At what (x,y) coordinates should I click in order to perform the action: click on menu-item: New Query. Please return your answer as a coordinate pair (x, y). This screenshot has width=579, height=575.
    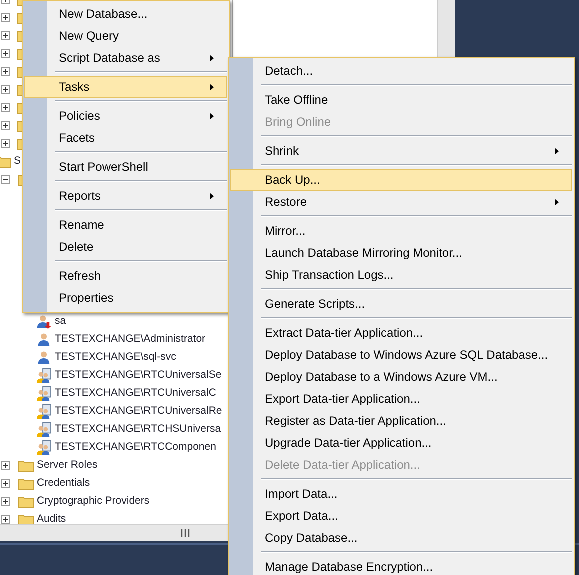
    Looking at the image, I should click on (125, 36).